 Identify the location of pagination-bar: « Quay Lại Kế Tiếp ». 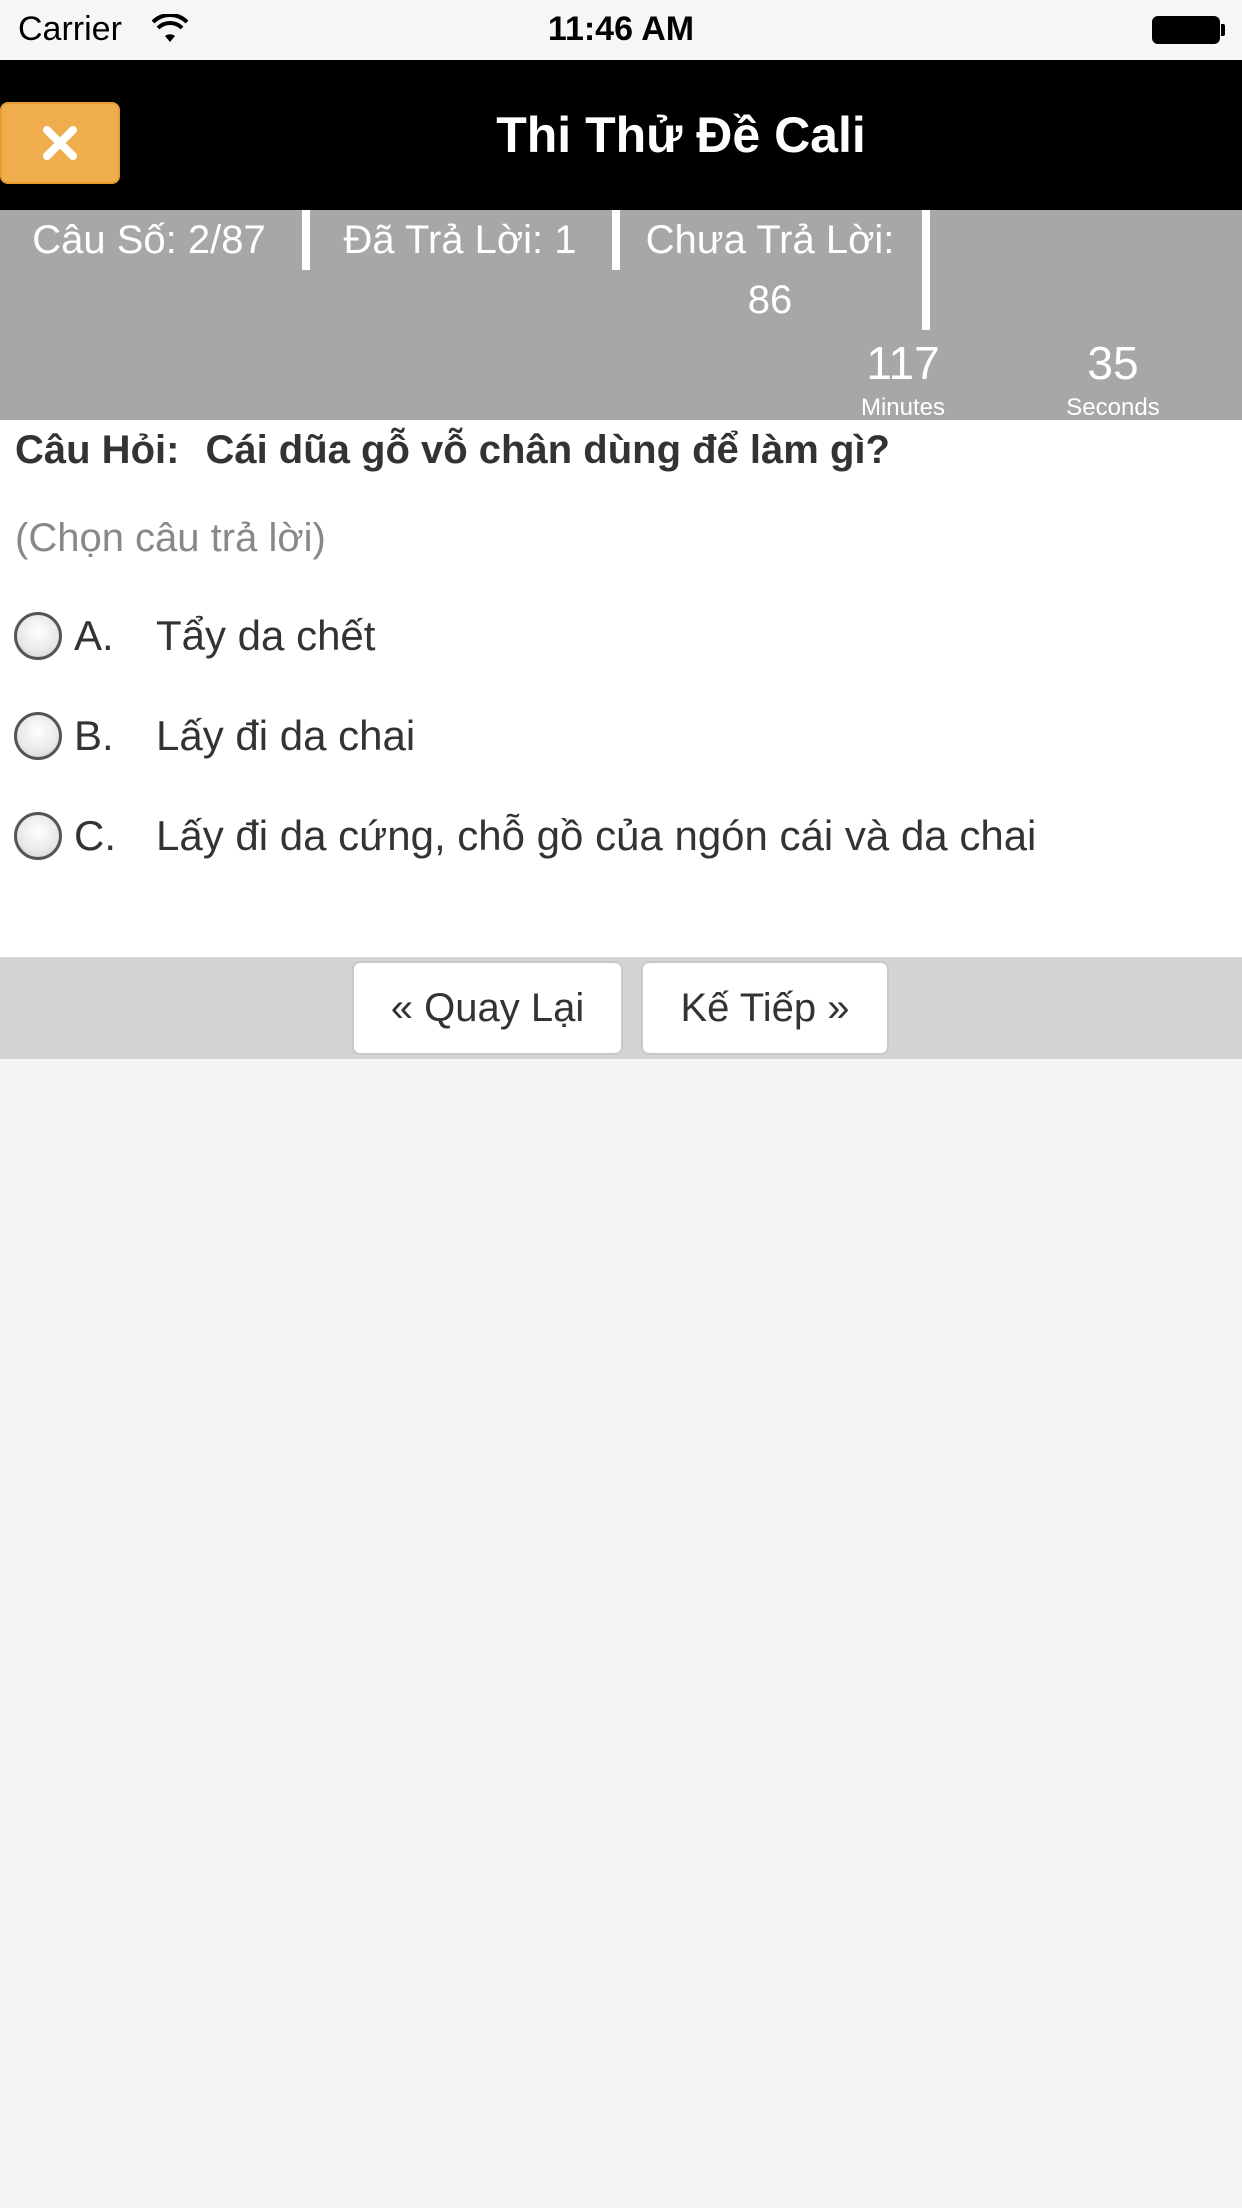
(621, 1008).